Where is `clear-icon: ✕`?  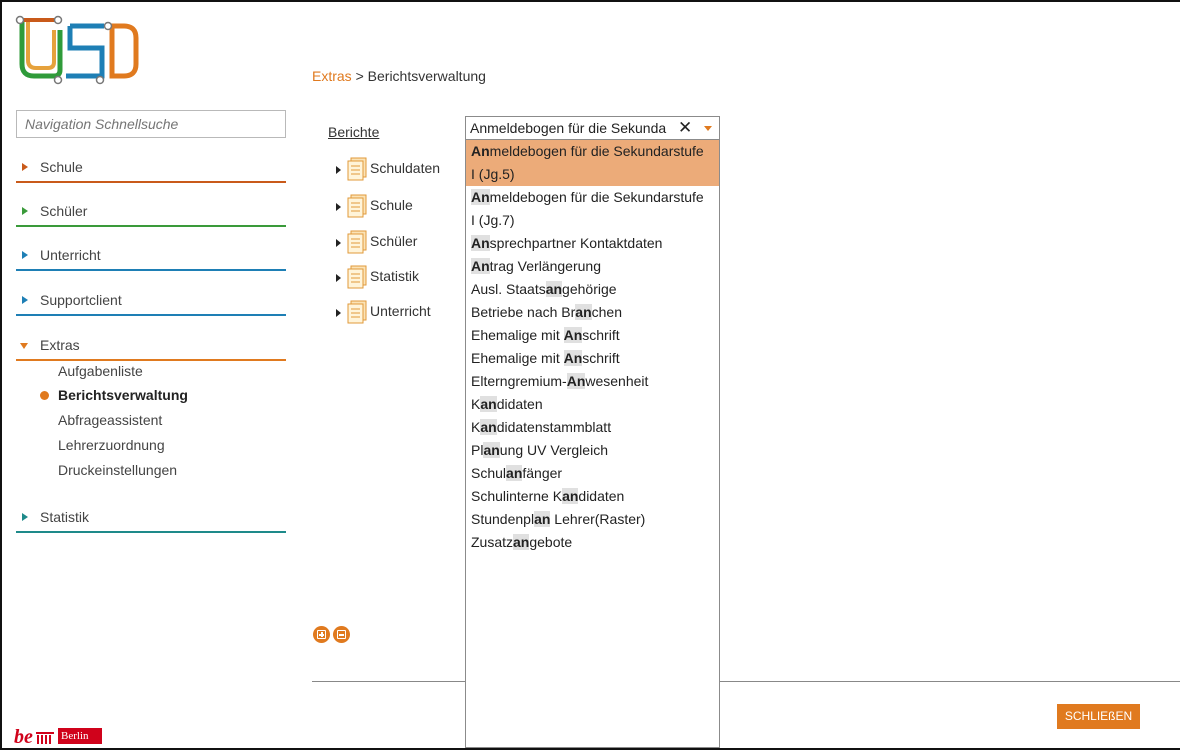
clear-icon: ✕ is located at coordinates (685, 128).